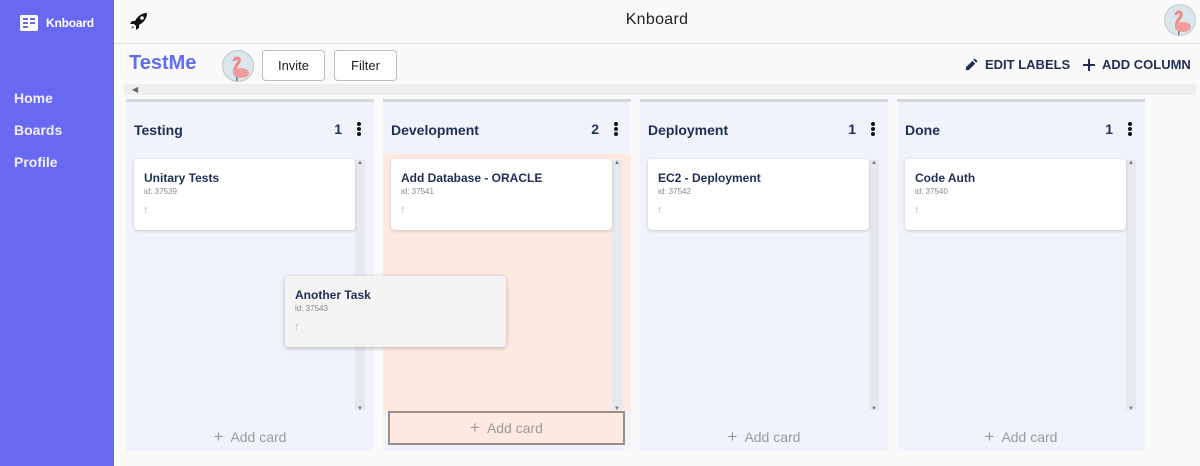  What do you see at coordinates (158, 130) in the screenshot?
I see `column-title: Testing` at bounding box center [158, 130].